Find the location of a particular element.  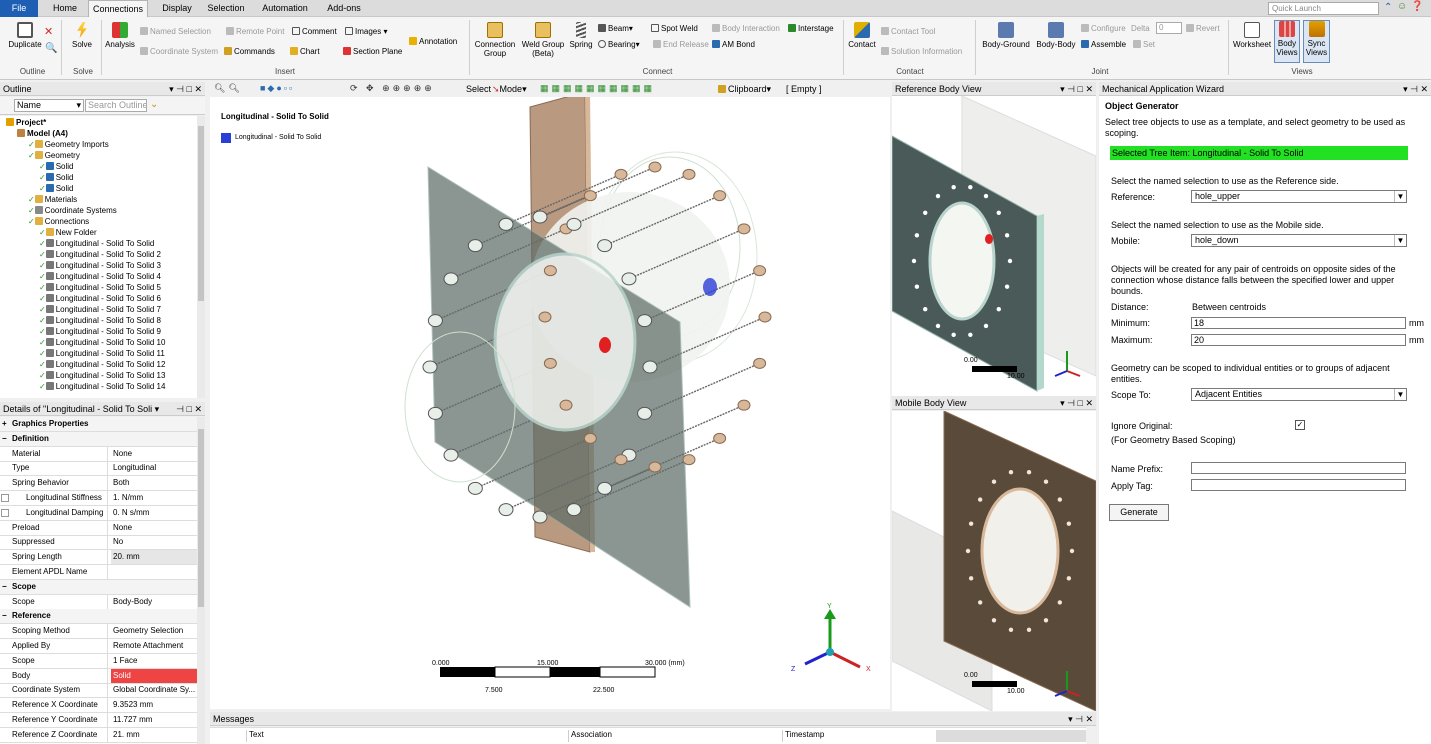

tree-item: ✓ Geometry Imports is located at coordinates (68, 144).